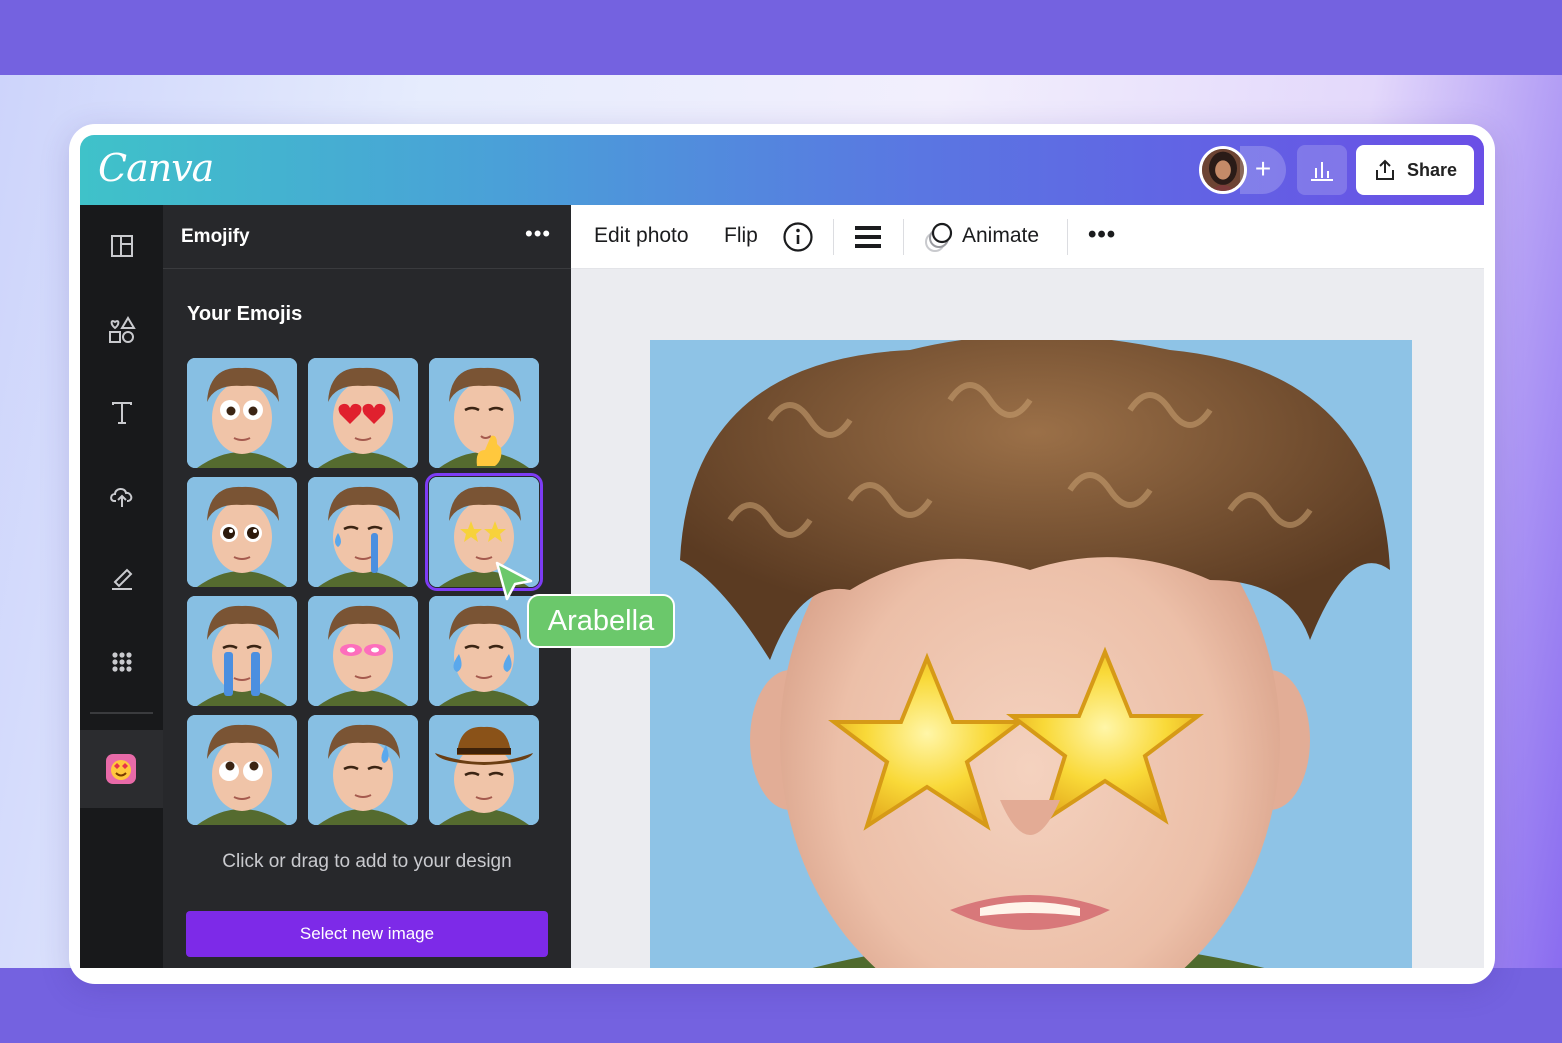 The width and height of the screenshot is (1562, 1043). I want to click on draw-icon, so click(121, 579).